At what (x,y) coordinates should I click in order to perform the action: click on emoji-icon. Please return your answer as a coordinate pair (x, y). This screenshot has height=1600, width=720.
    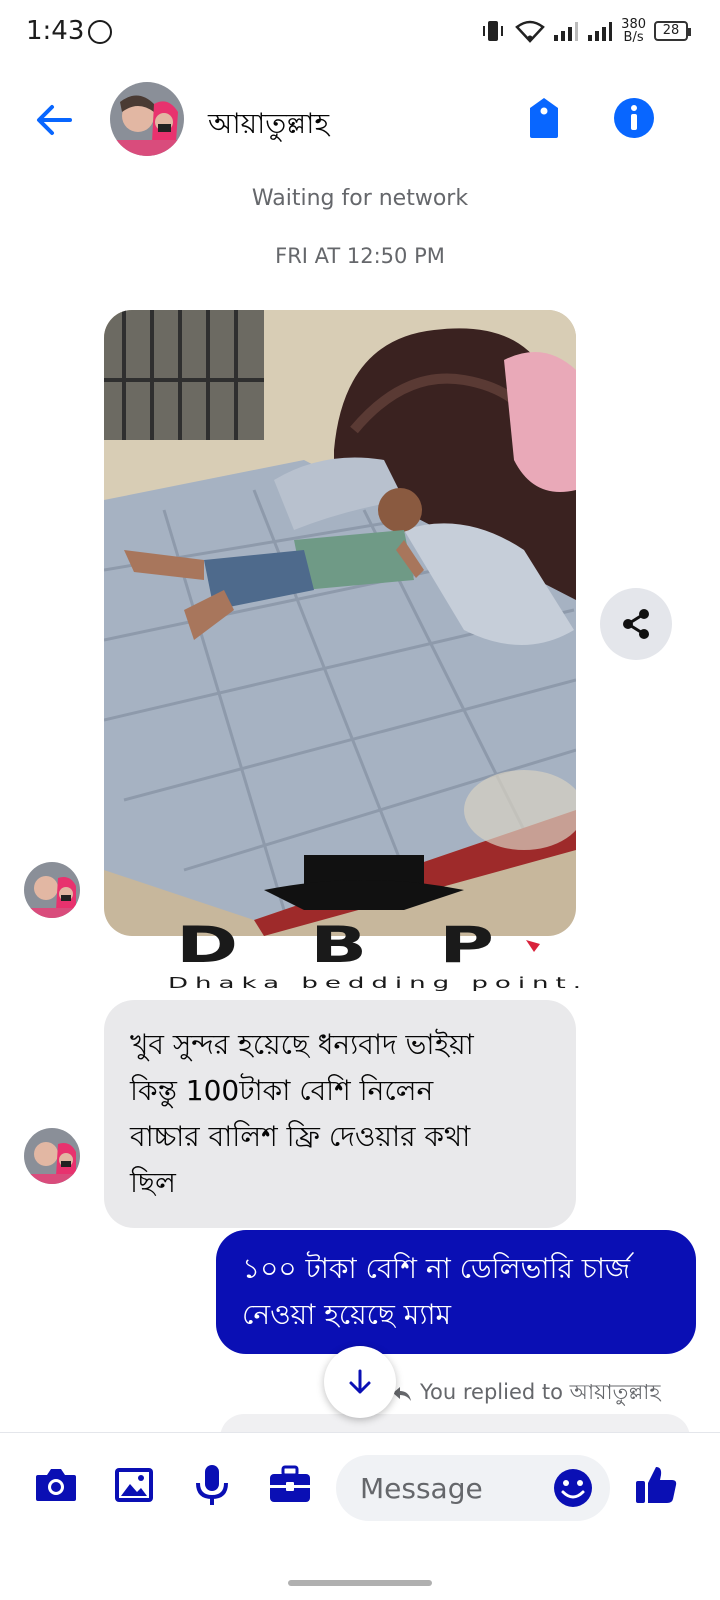
    Looking at the image, I should click on (573, 1488).